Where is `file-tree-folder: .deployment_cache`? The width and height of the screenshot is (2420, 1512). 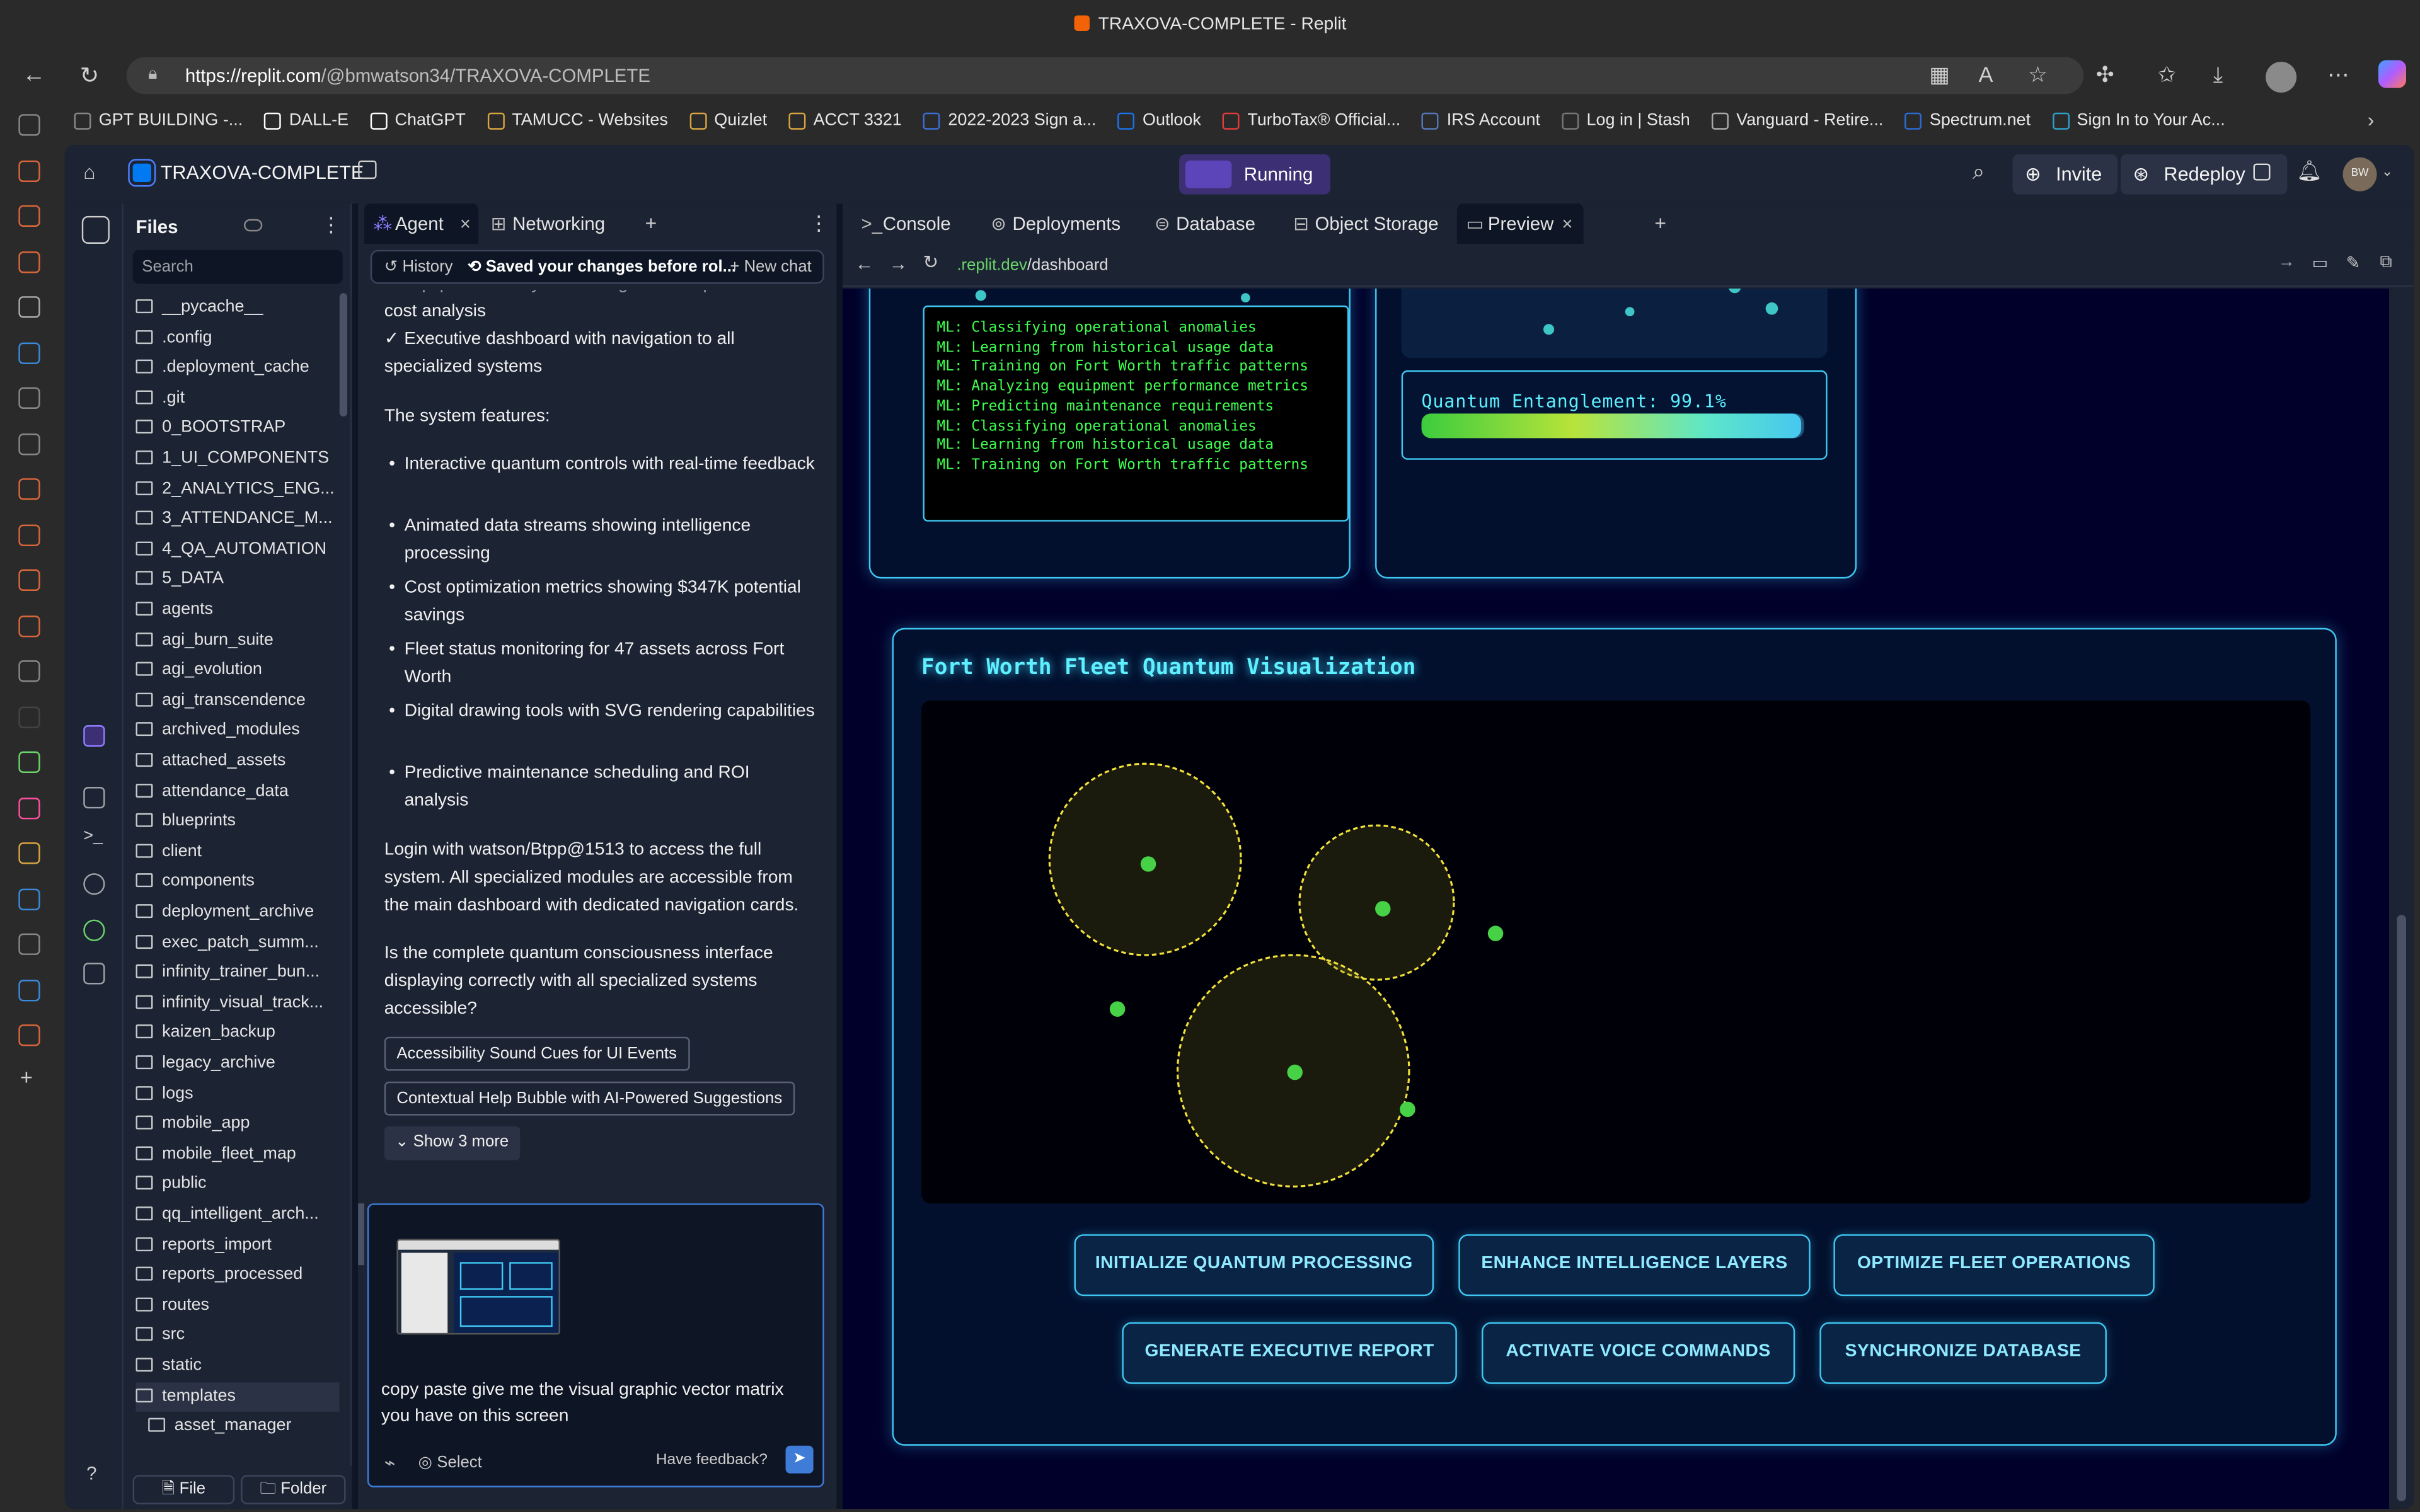
file-tree-folder: .deployment_cache is located at coordinates (234, 368).